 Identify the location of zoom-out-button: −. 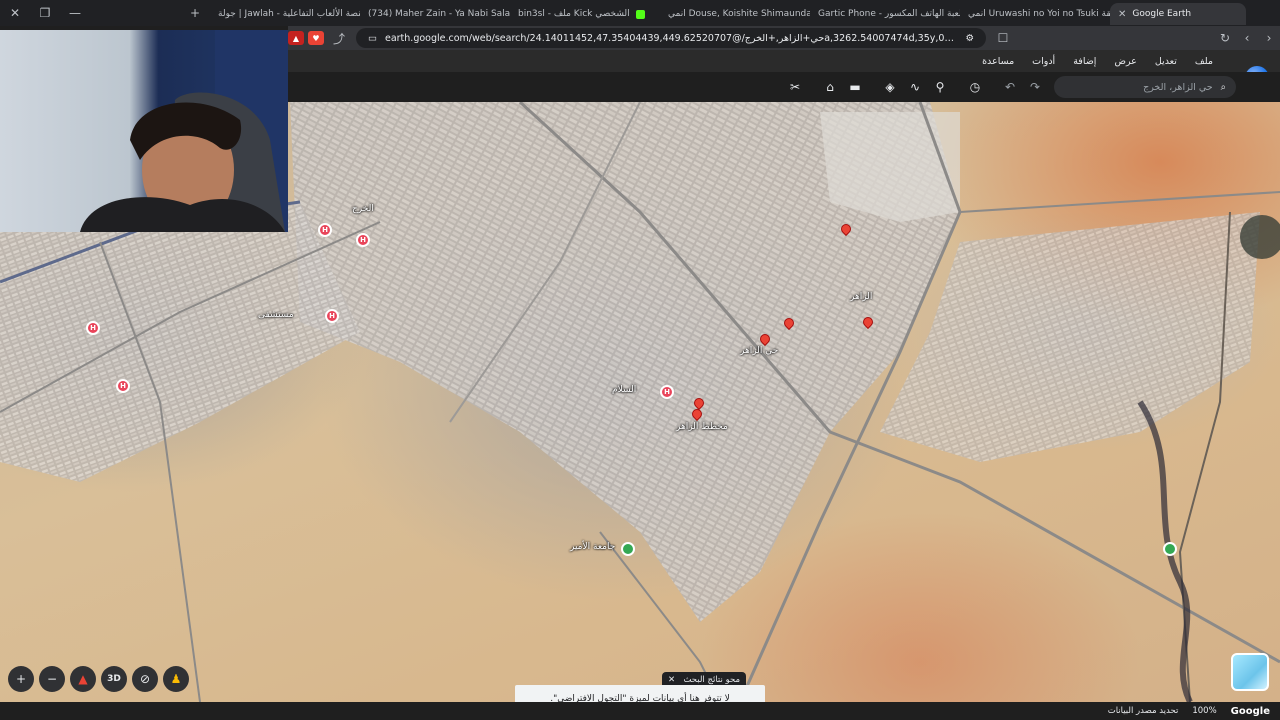
(52, 679).